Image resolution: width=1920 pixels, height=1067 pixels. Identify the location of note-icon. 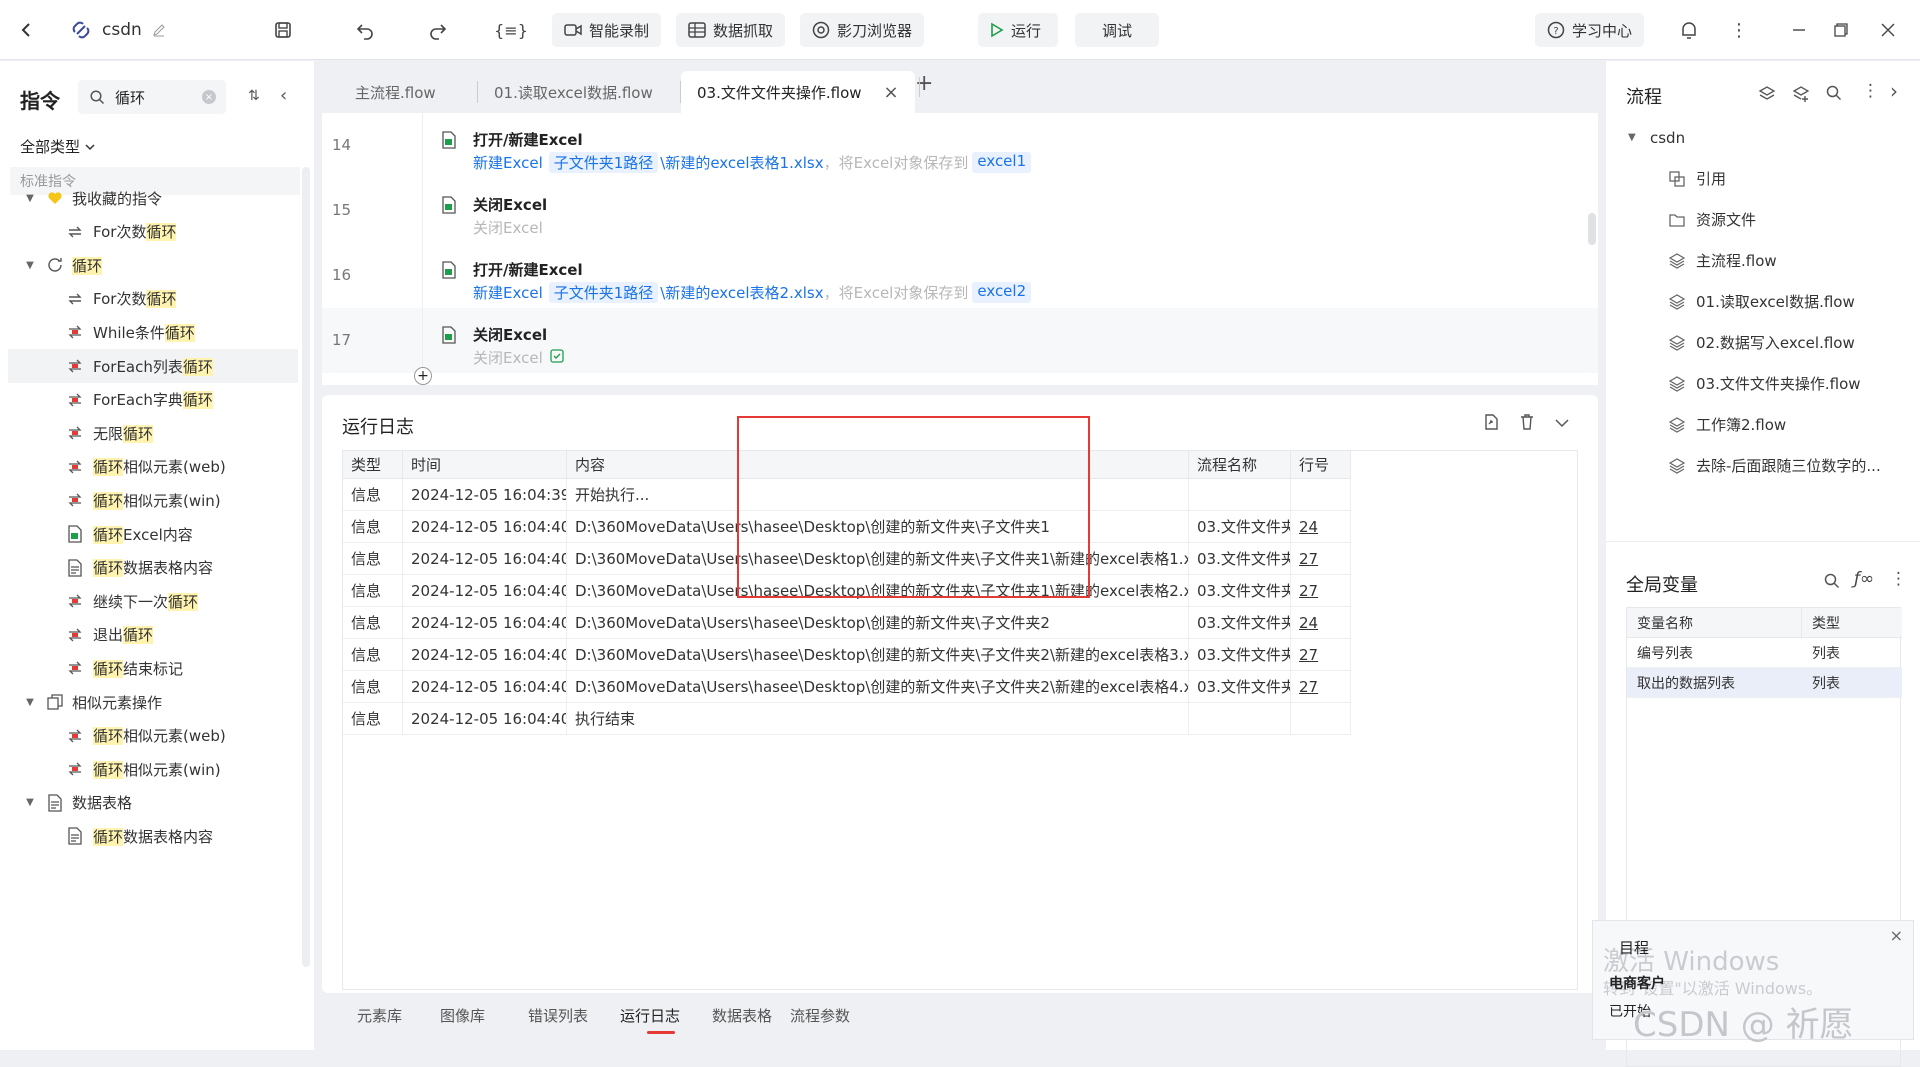
(557, 358).